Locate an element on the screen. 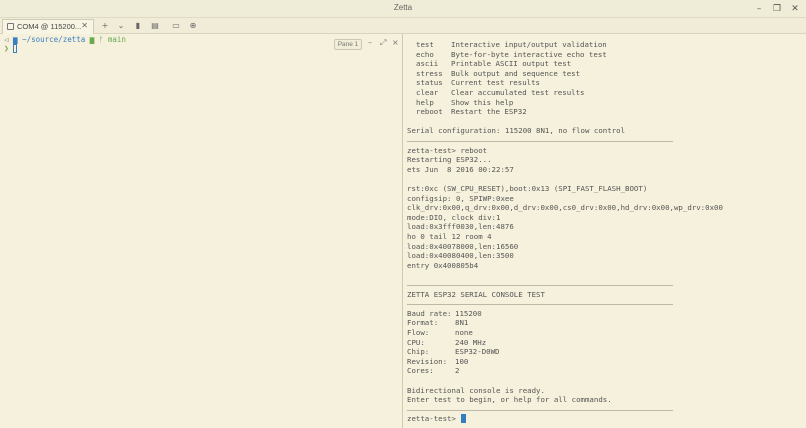 The width and height of the screenshot is (806, 428). info-row: Format: 8N1 is located at coordinates (605, 323).